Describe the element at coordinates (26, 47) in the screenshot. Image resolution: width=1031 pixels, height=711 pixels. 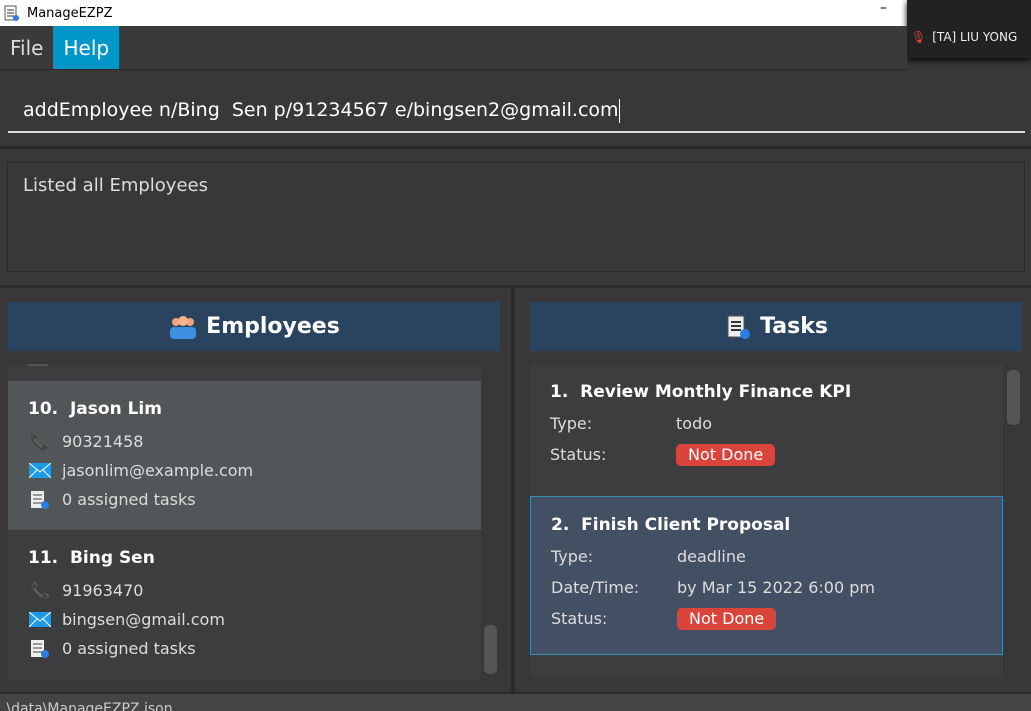
I see `menu-file: File` at that location.